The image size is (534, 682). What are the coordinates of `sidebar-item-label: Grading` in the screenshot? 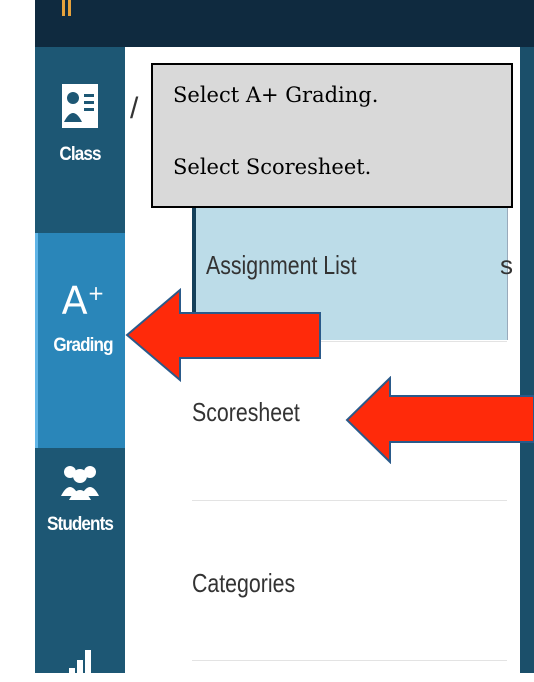 It's located at (83, 345).